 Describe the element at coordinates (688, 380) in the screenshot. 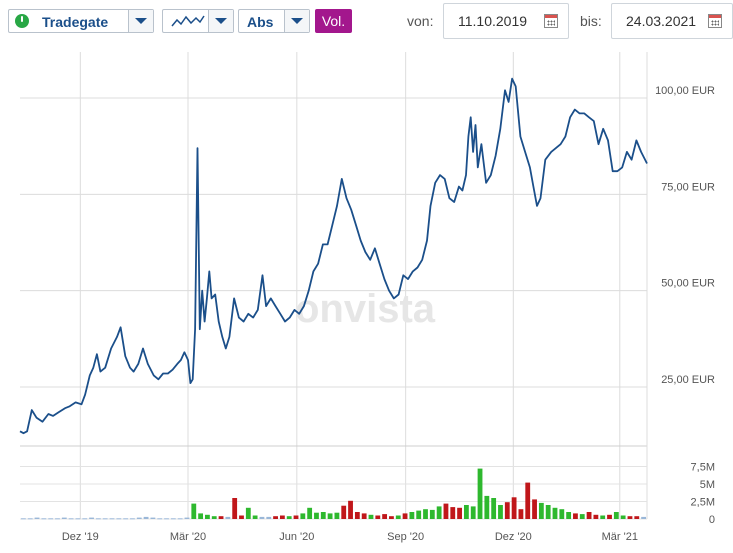

I see `price-tick-label: 25,00 EUR` at that location.